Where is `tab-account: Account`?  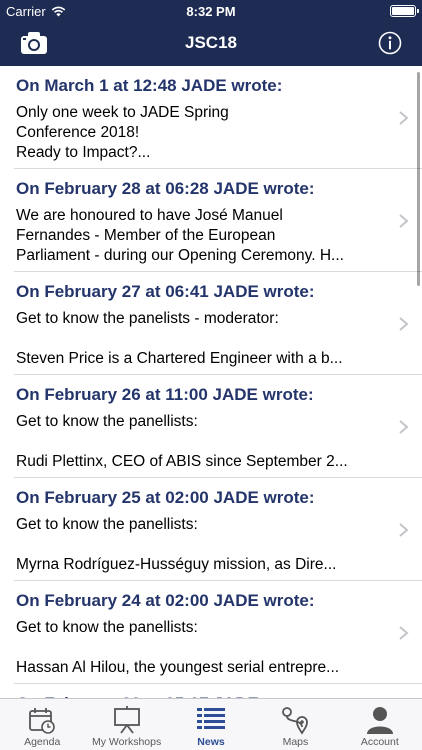
tab-account: Account is located at coordinates (380, 724).